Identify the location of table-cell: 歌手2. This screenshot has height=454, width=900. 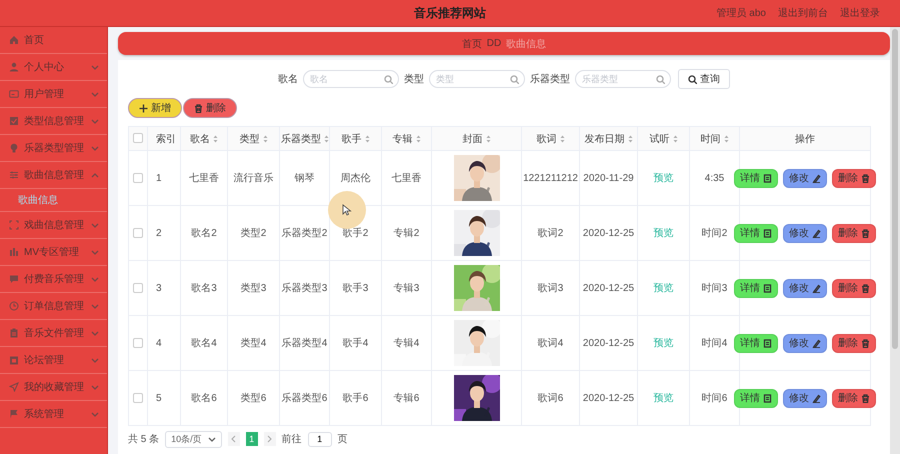
(355, 233).